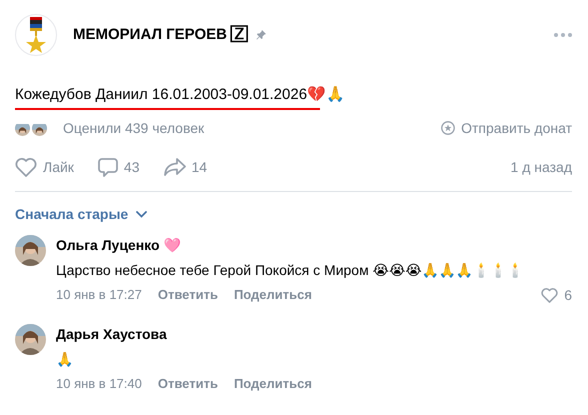  What do you see at coordinates (142, 214) in the screenshot?
I see `chevron-down-icon` at bounding box center [142, 214].